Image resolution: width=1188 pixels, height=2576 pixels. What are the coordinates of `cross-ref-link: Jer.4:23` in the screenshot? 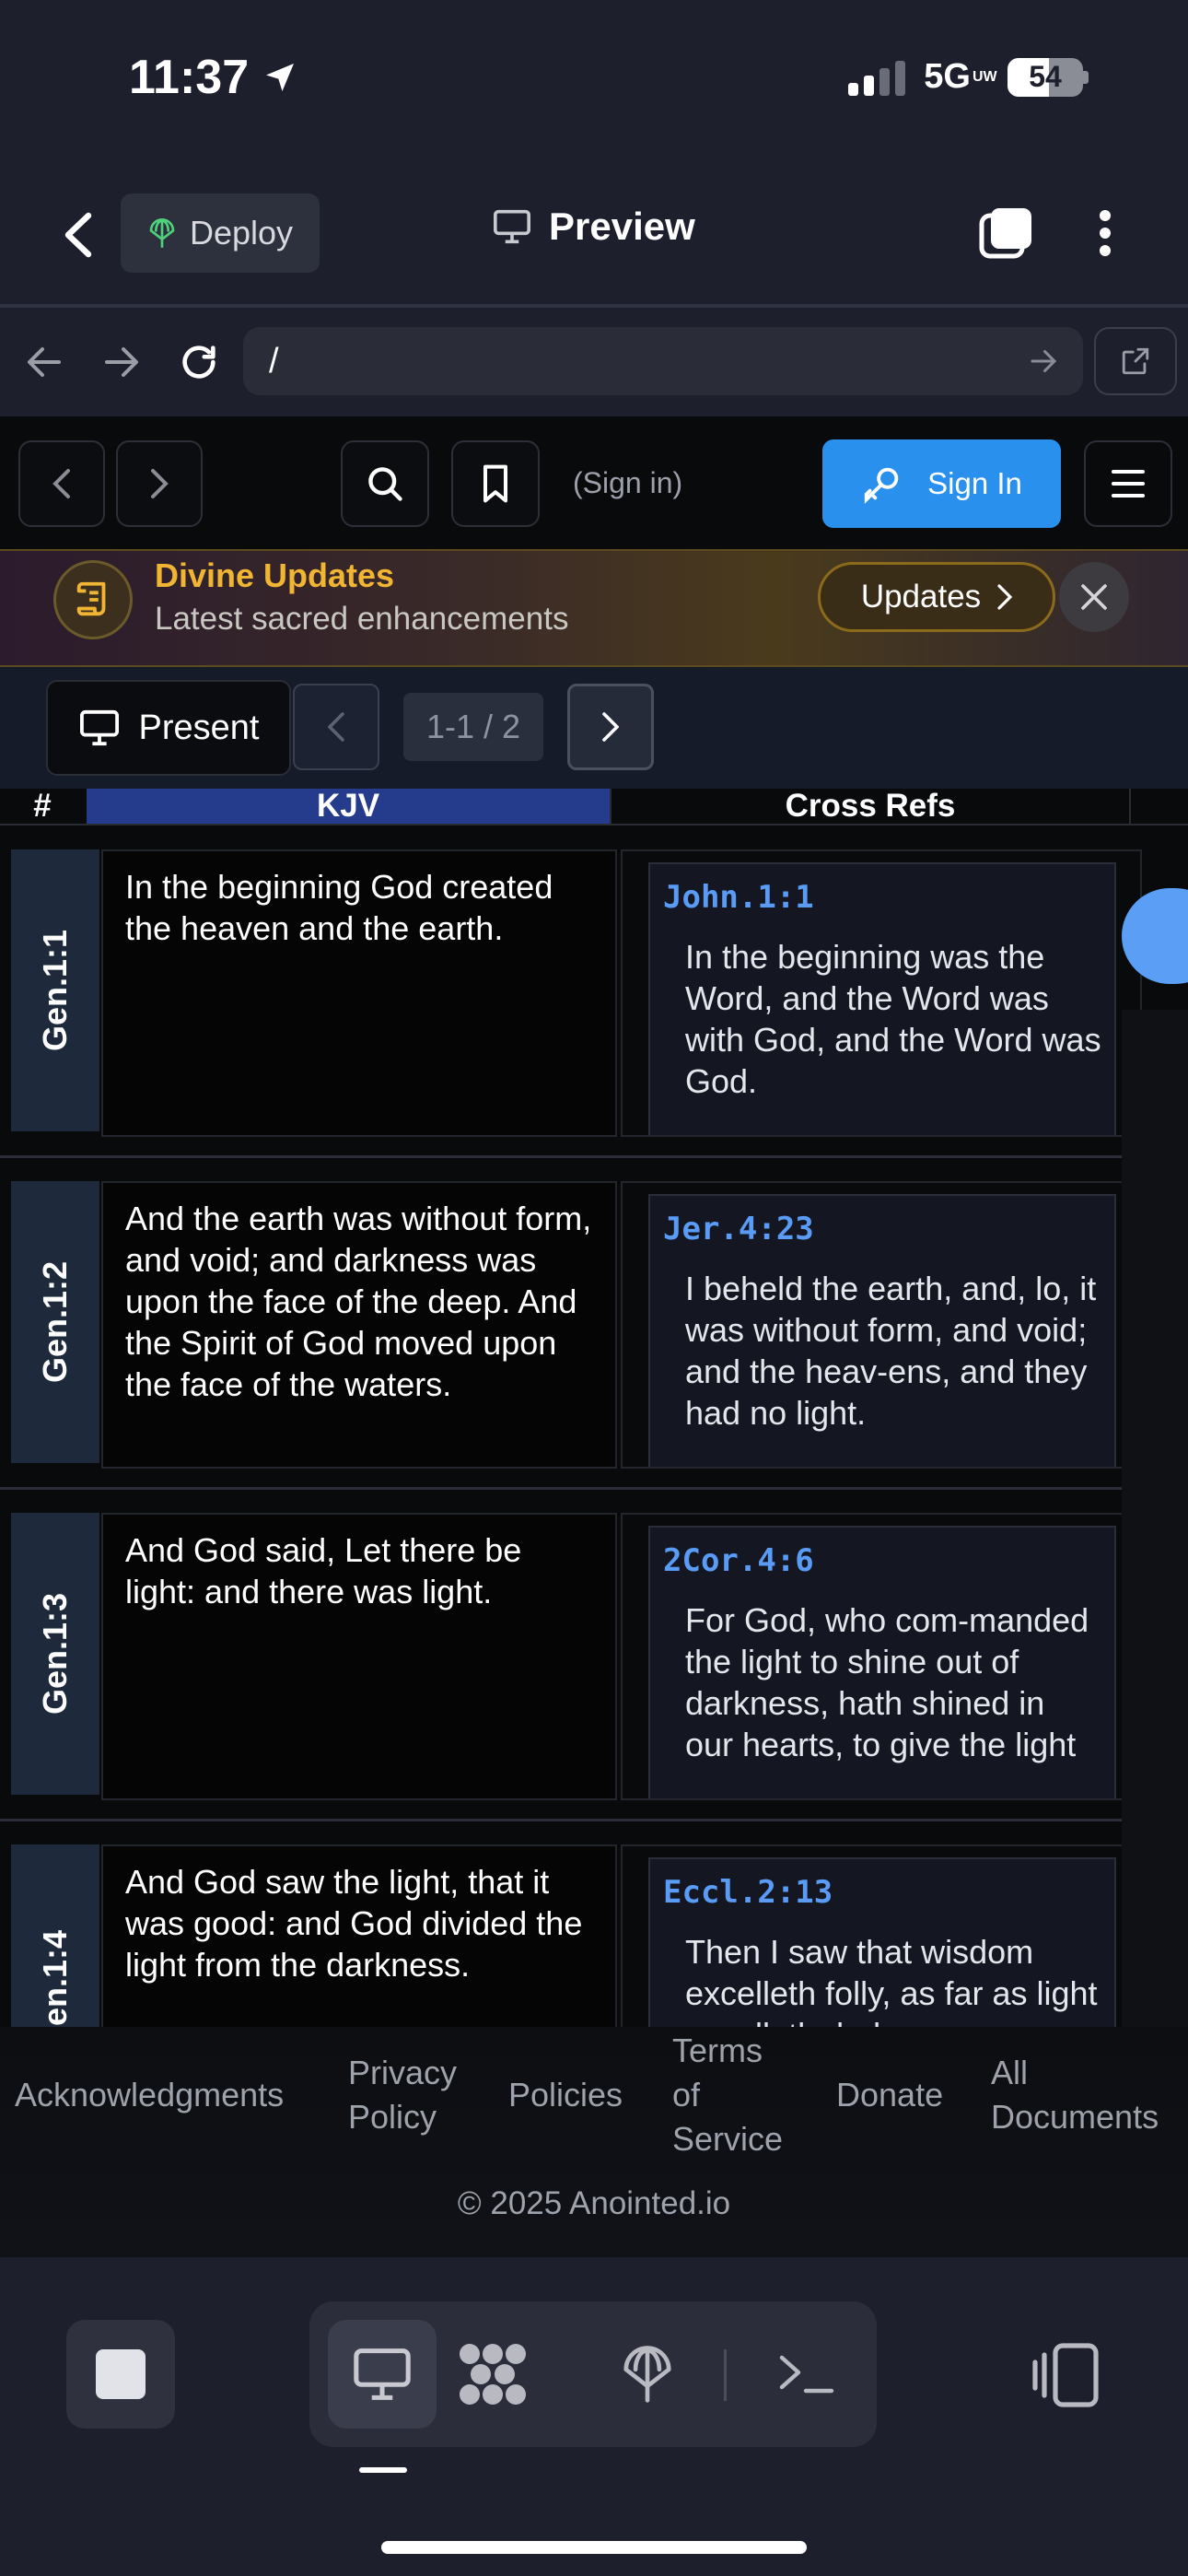 It's located at (882, 1229).